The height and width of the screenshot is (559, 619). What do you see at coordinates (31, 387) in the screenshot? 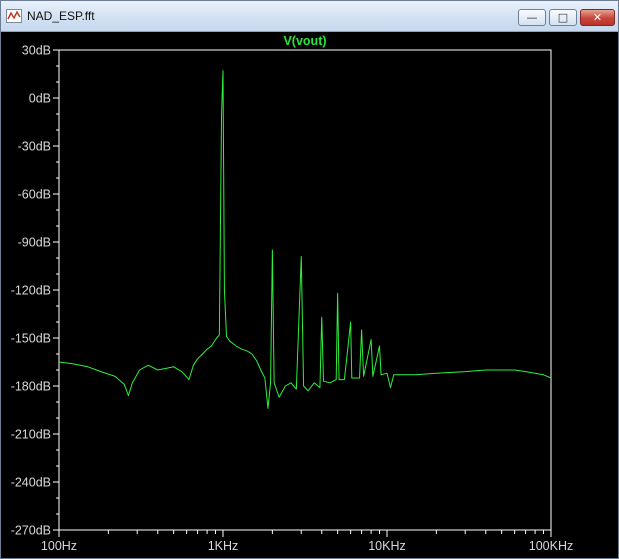
I see `y-tick-label: -180dB` at bounding box center [31, 387].